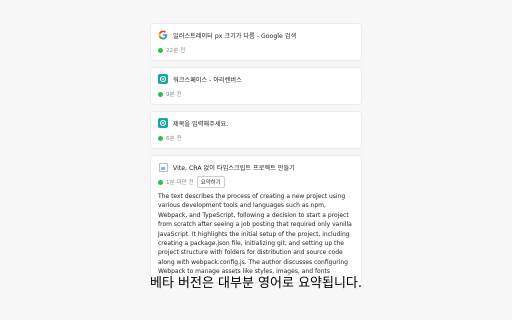  I want to click on history-time: 6분 전, so click(174, 139).